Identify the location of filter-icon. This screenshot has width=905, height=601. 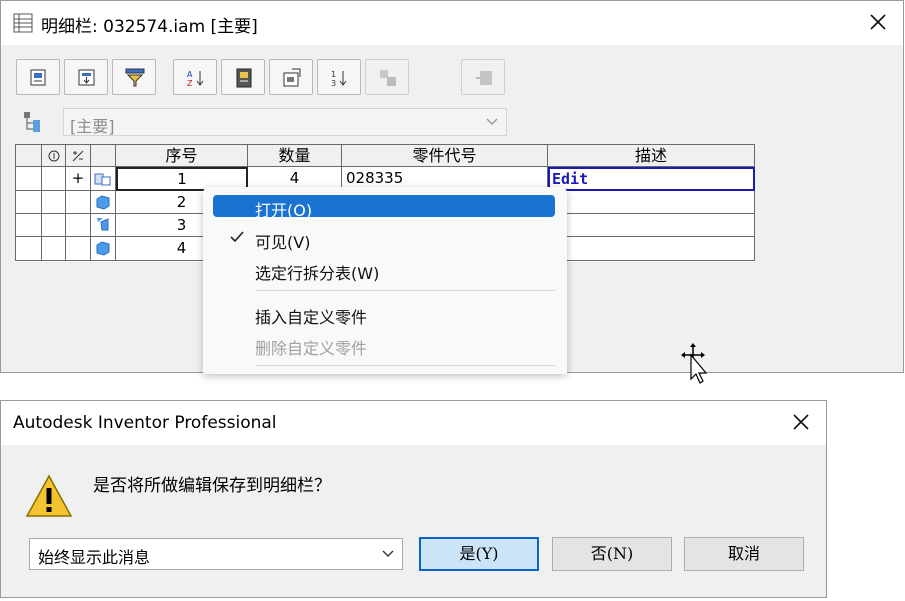
(135, 77).